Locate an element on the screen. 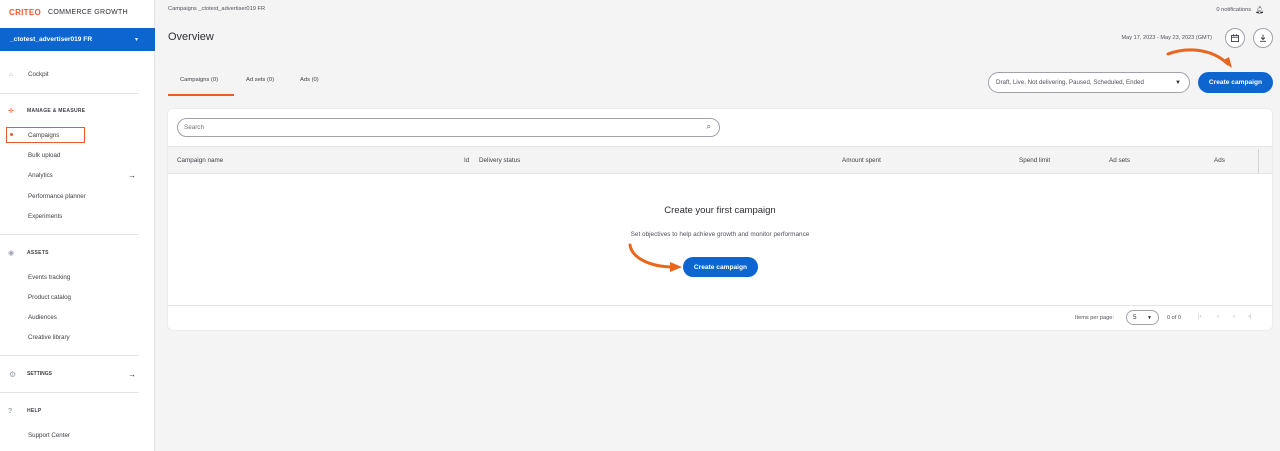 The image size is (1280, 451). search-icon: ⌕ is located at coordinates (708, 126).